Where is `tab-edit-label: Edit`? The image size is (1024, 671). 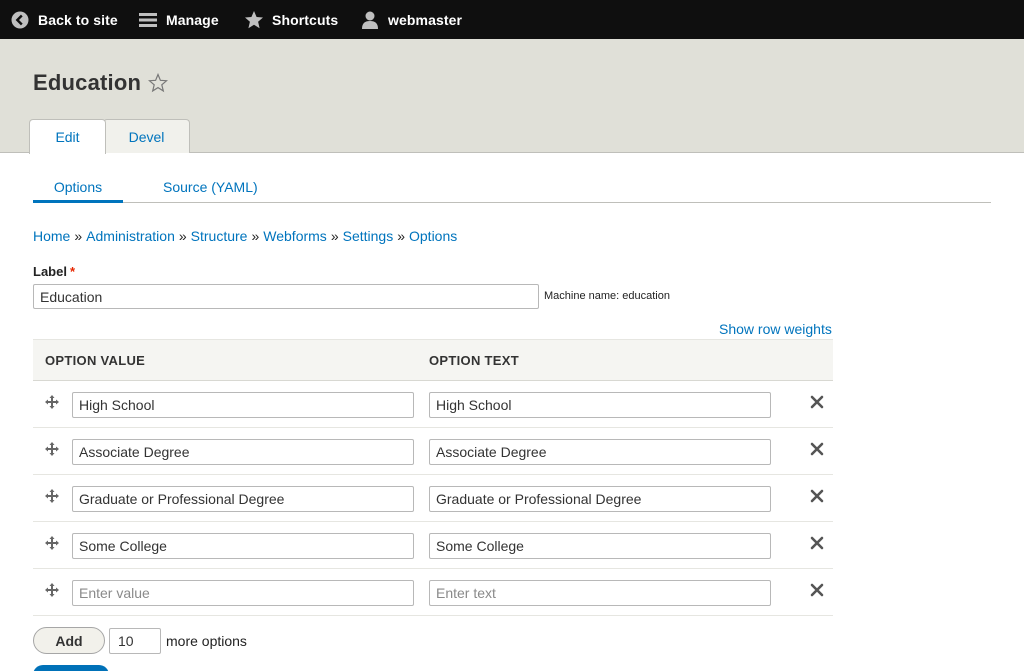 tab-edit-label: Edit is located at coordinates (67, 137).